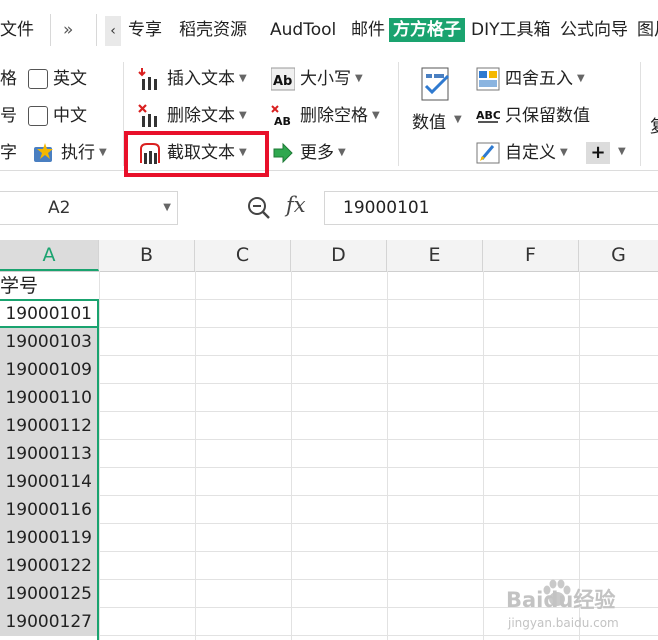  Describe the element at coordinates (325, 79) in the screenshot. I see `case-label: 大小写` at that location.